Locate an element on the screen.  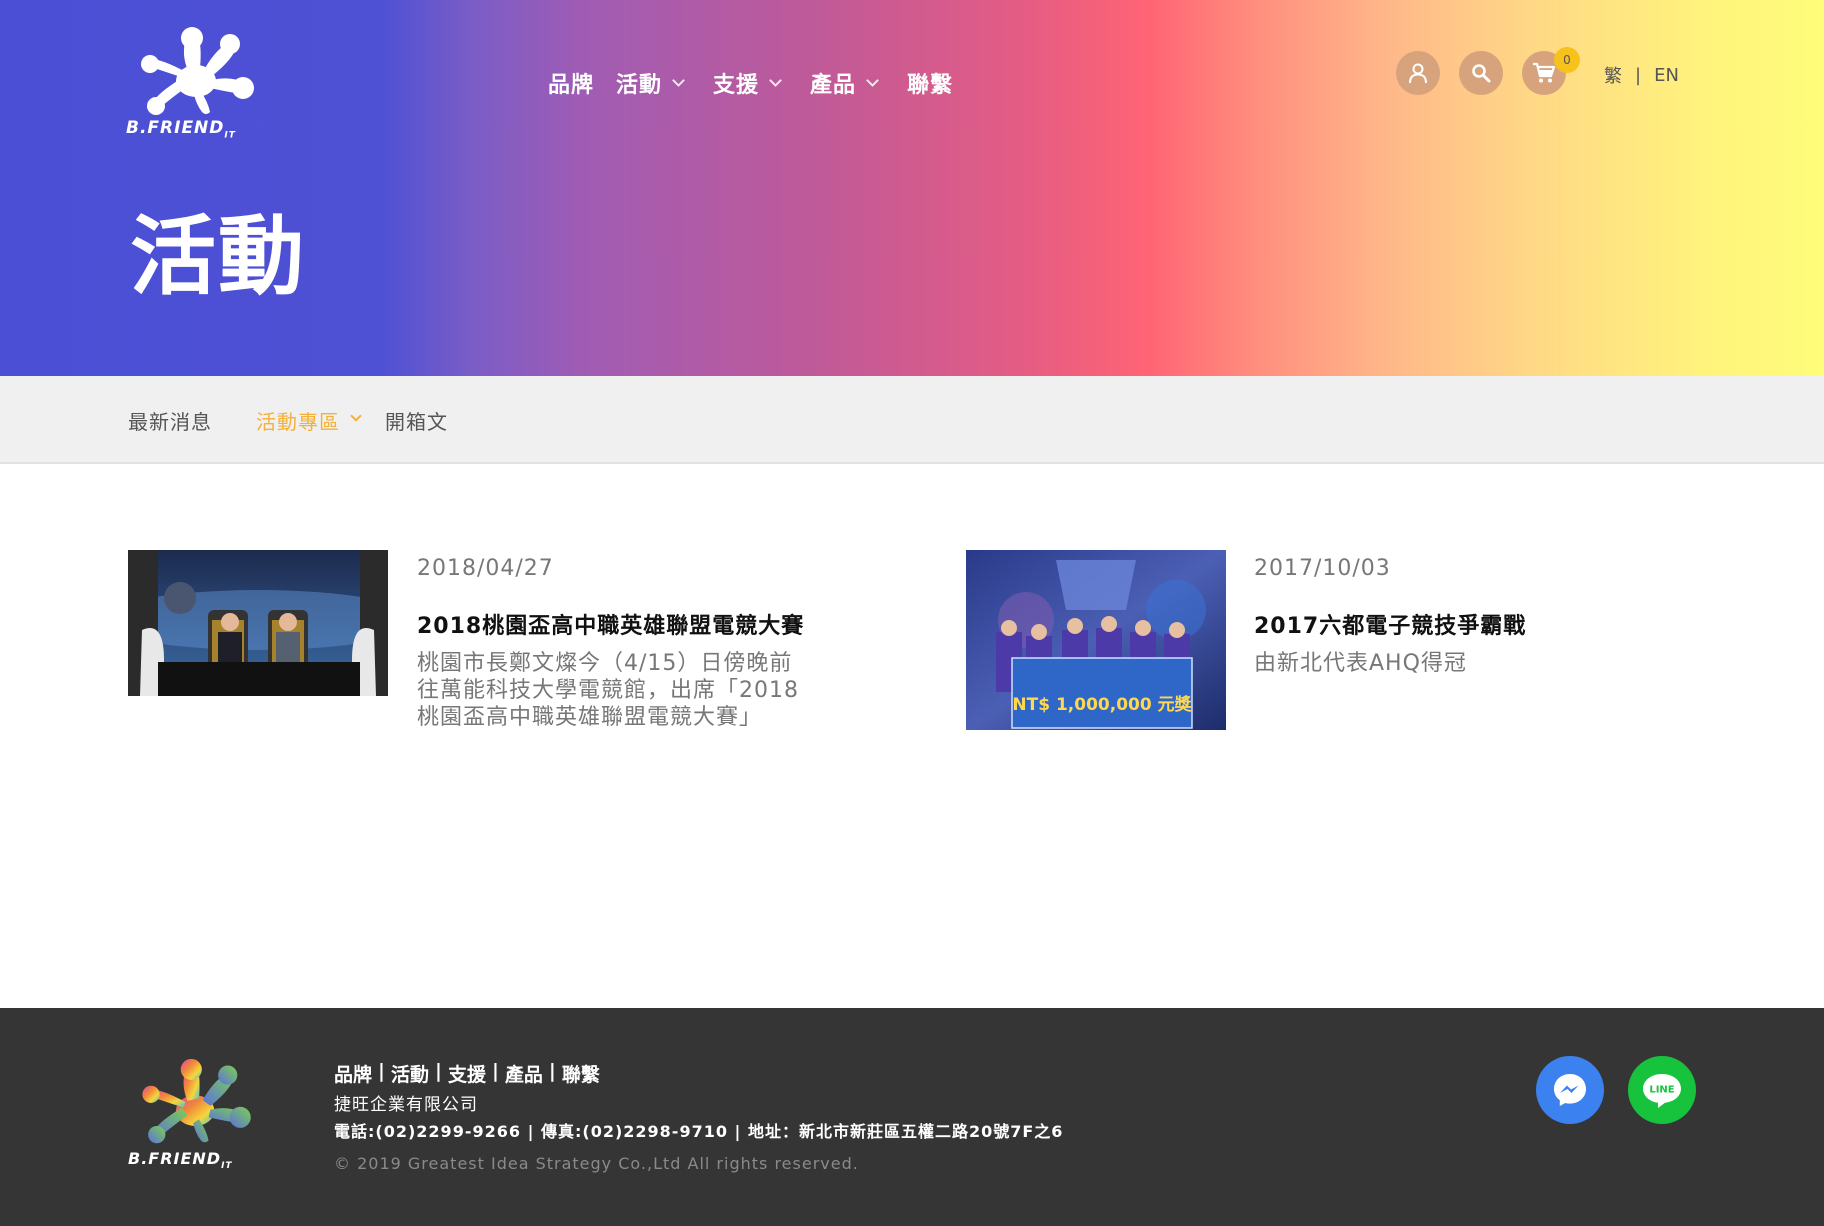
nav-item-label: 產品 is located at coordinates (833, 85).